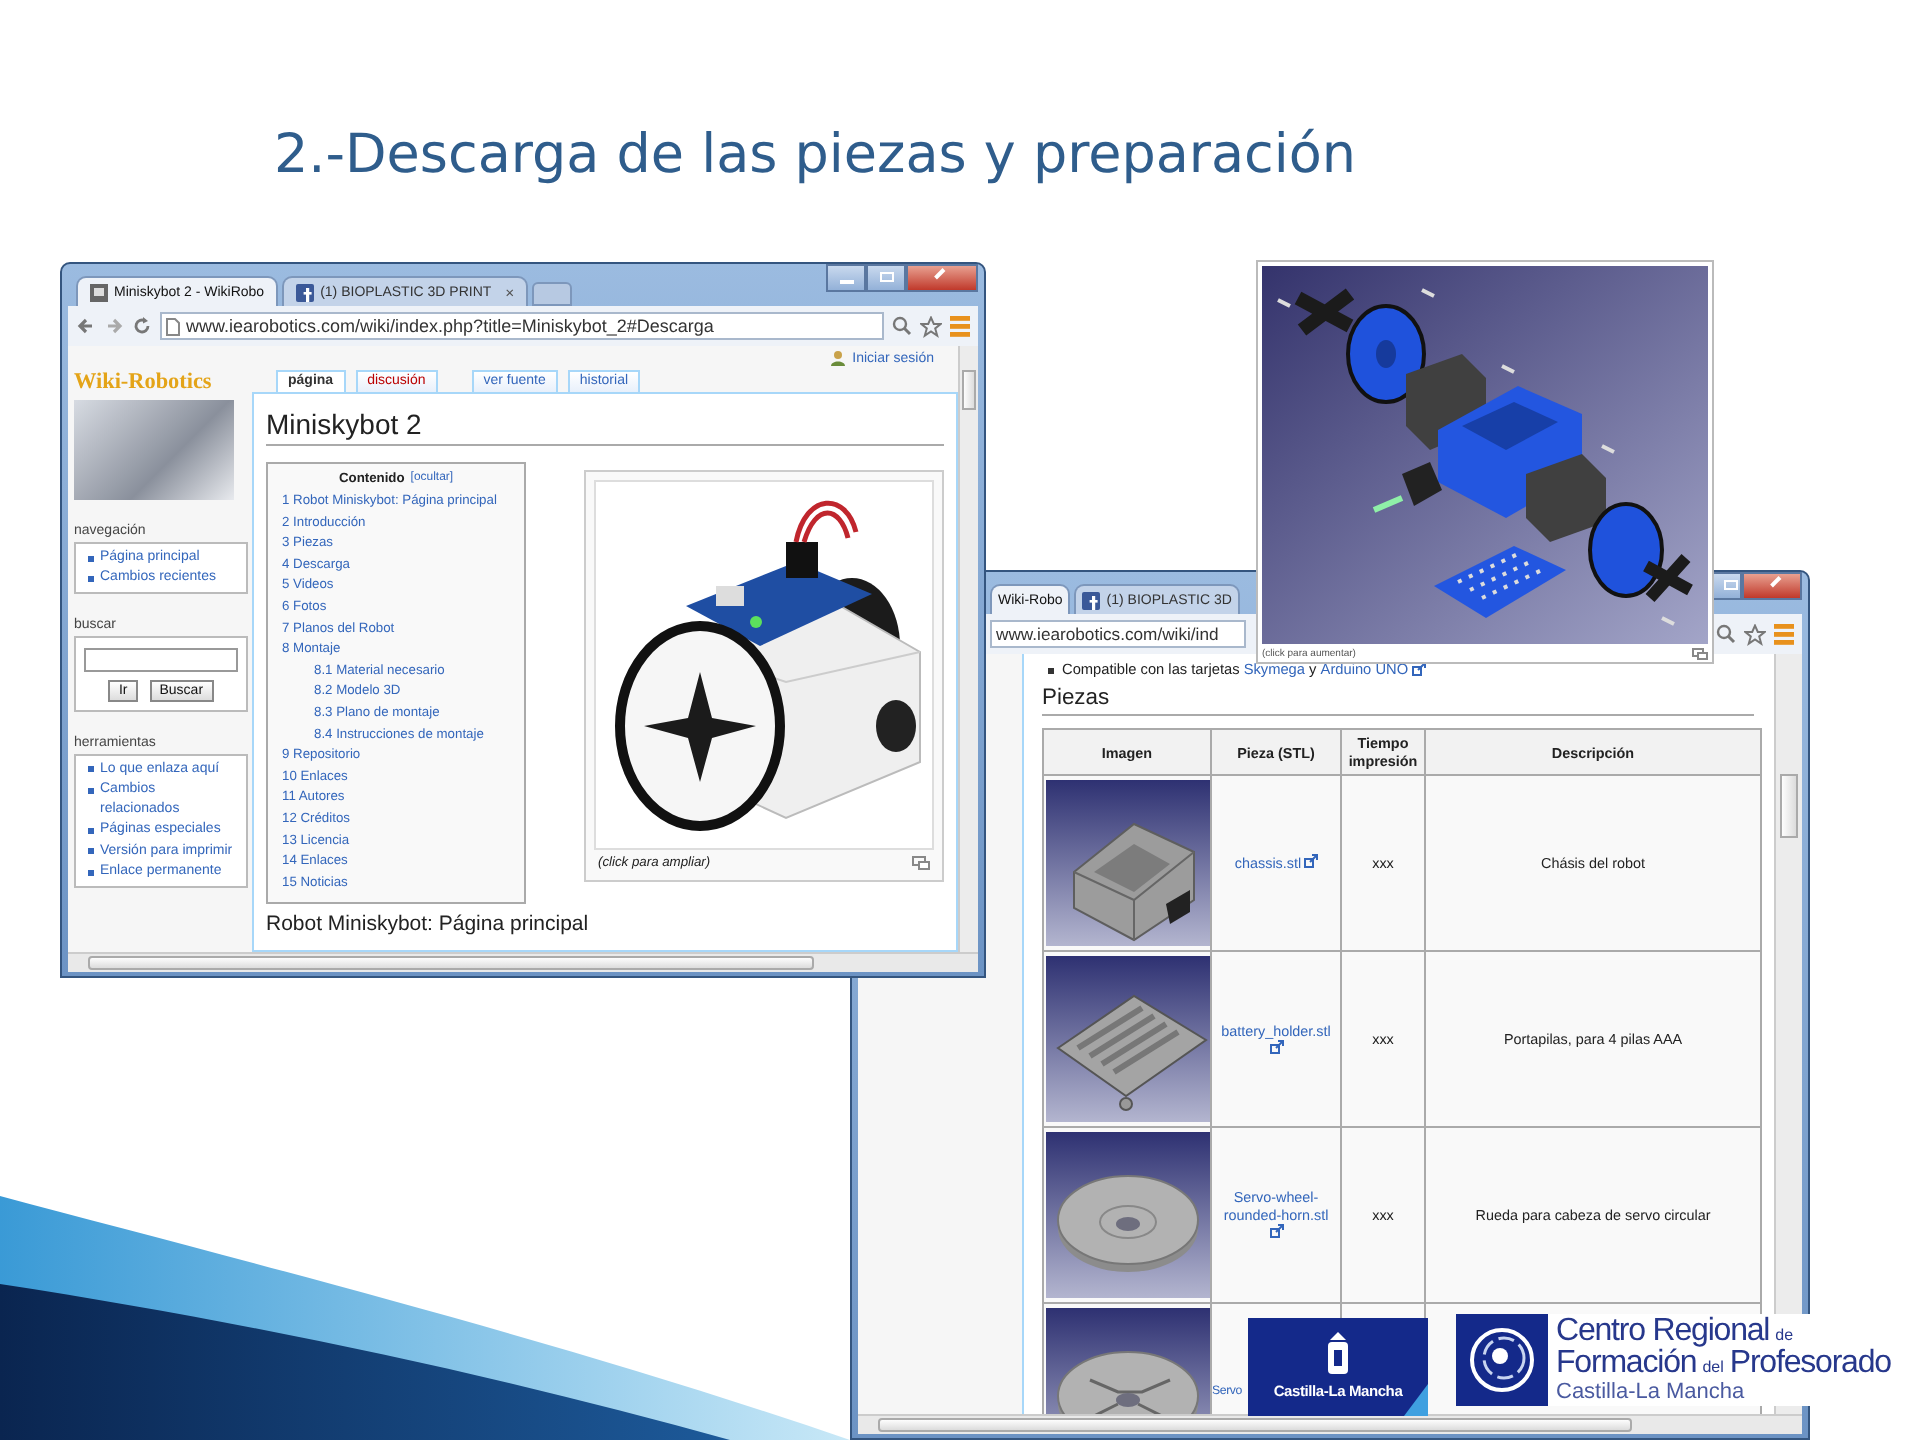  I want to click on robot-favicon-icon, so click(99, 292).